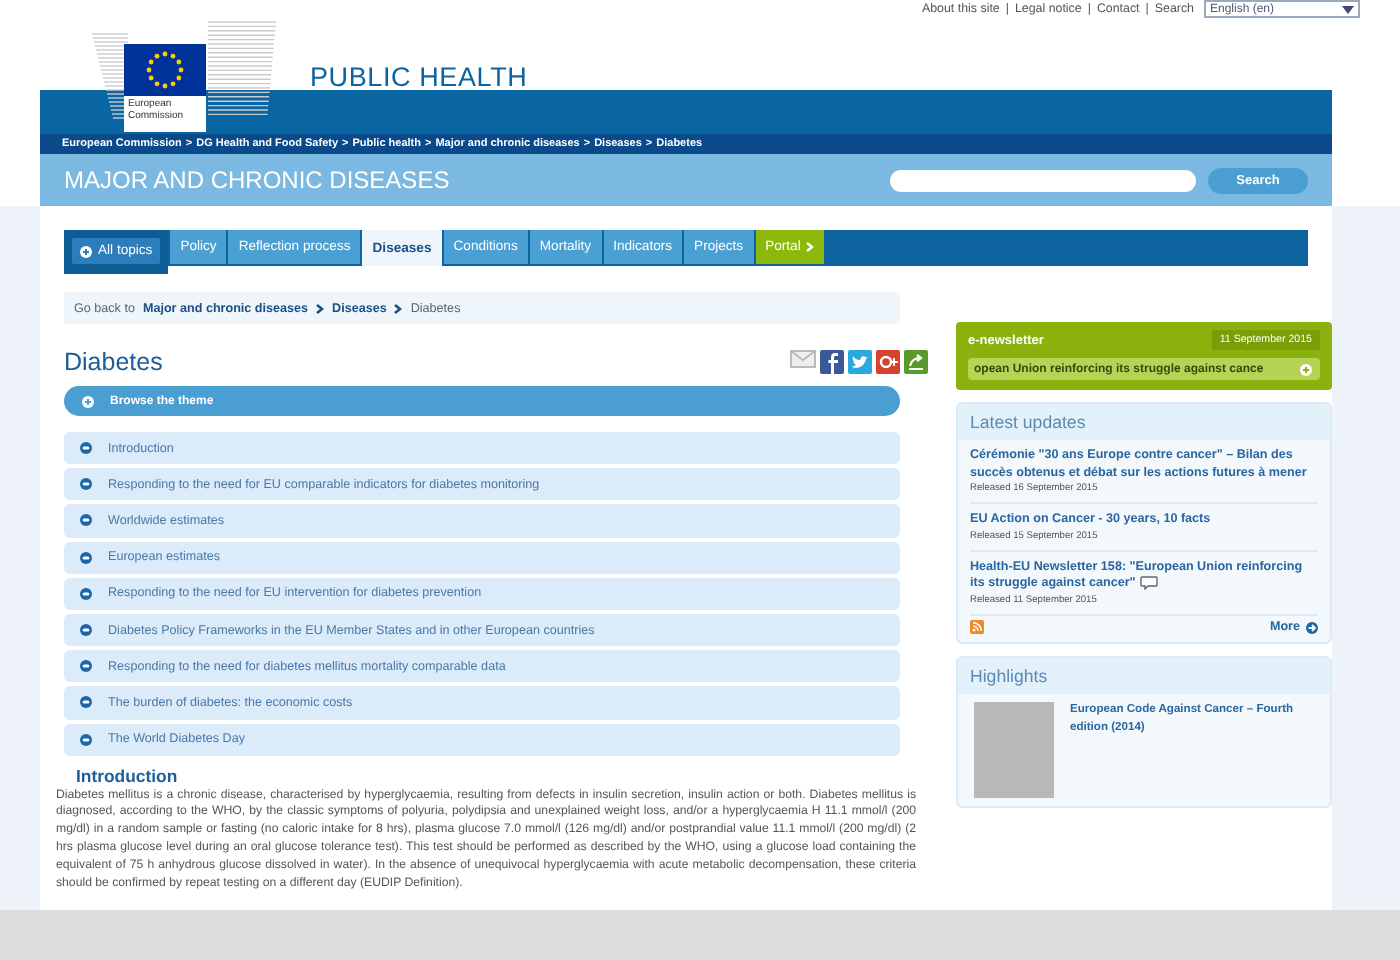 This screenshot has width=1400, height=960. What do you see at coordinates (1144, 676) in the screenshot?
I see `panel-title: Highlights` at bounding box center [1144, 676].